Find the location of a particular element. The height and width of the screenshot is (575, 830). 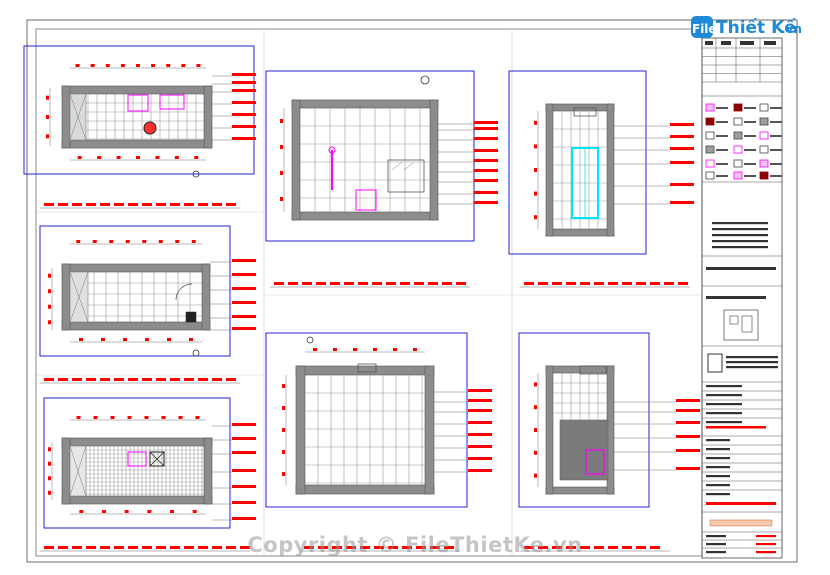

plan-2-door-swing-icon is located at coordinates (184, 292).